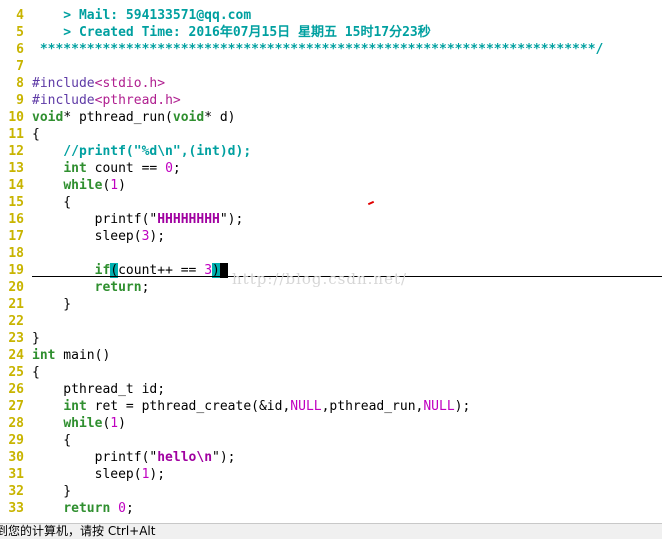 The image size is (662, 539). I want to click on code-token: sleep(, so click(87, 474).